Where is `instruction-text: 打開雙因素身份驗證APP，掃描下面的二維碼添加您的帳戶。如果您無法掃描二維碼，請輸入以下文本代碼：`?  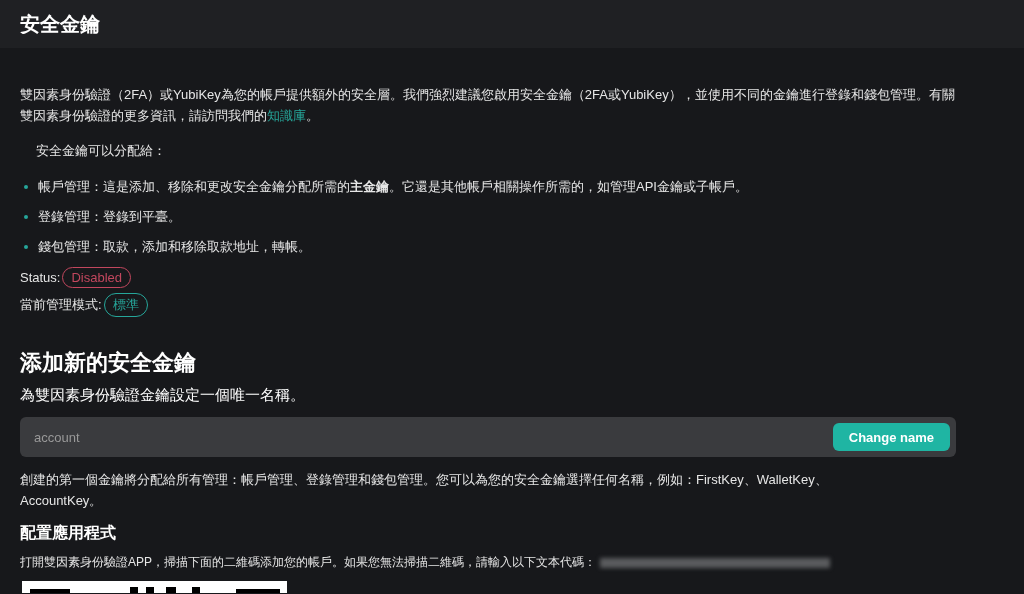 instruction-text: 打開雙因素身份驗證APP，掃描下面的二維碼添加您的帳戶。如果您無法掃描二維碼，請輸入以下文本代碼： is located at coordinates (308, 562).